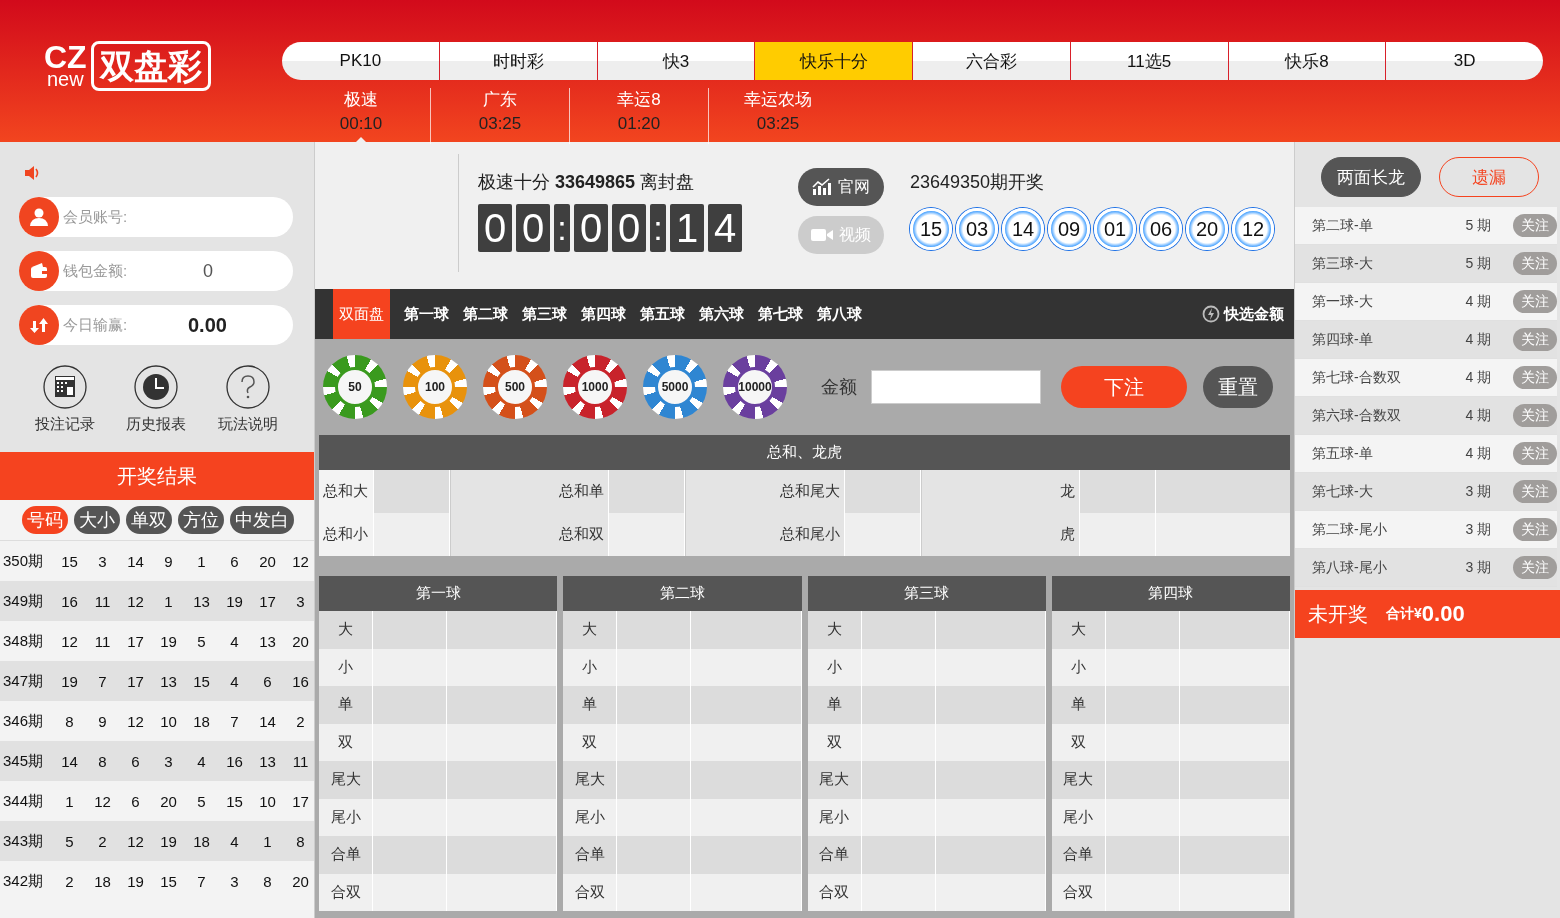 Image resolution: width=1560 pixels, height=918 pixels. What do you see at coordinates (149, 520) in the screenshot?
I see `results-filter-tab: 单双` at bounding box center [149, 520].